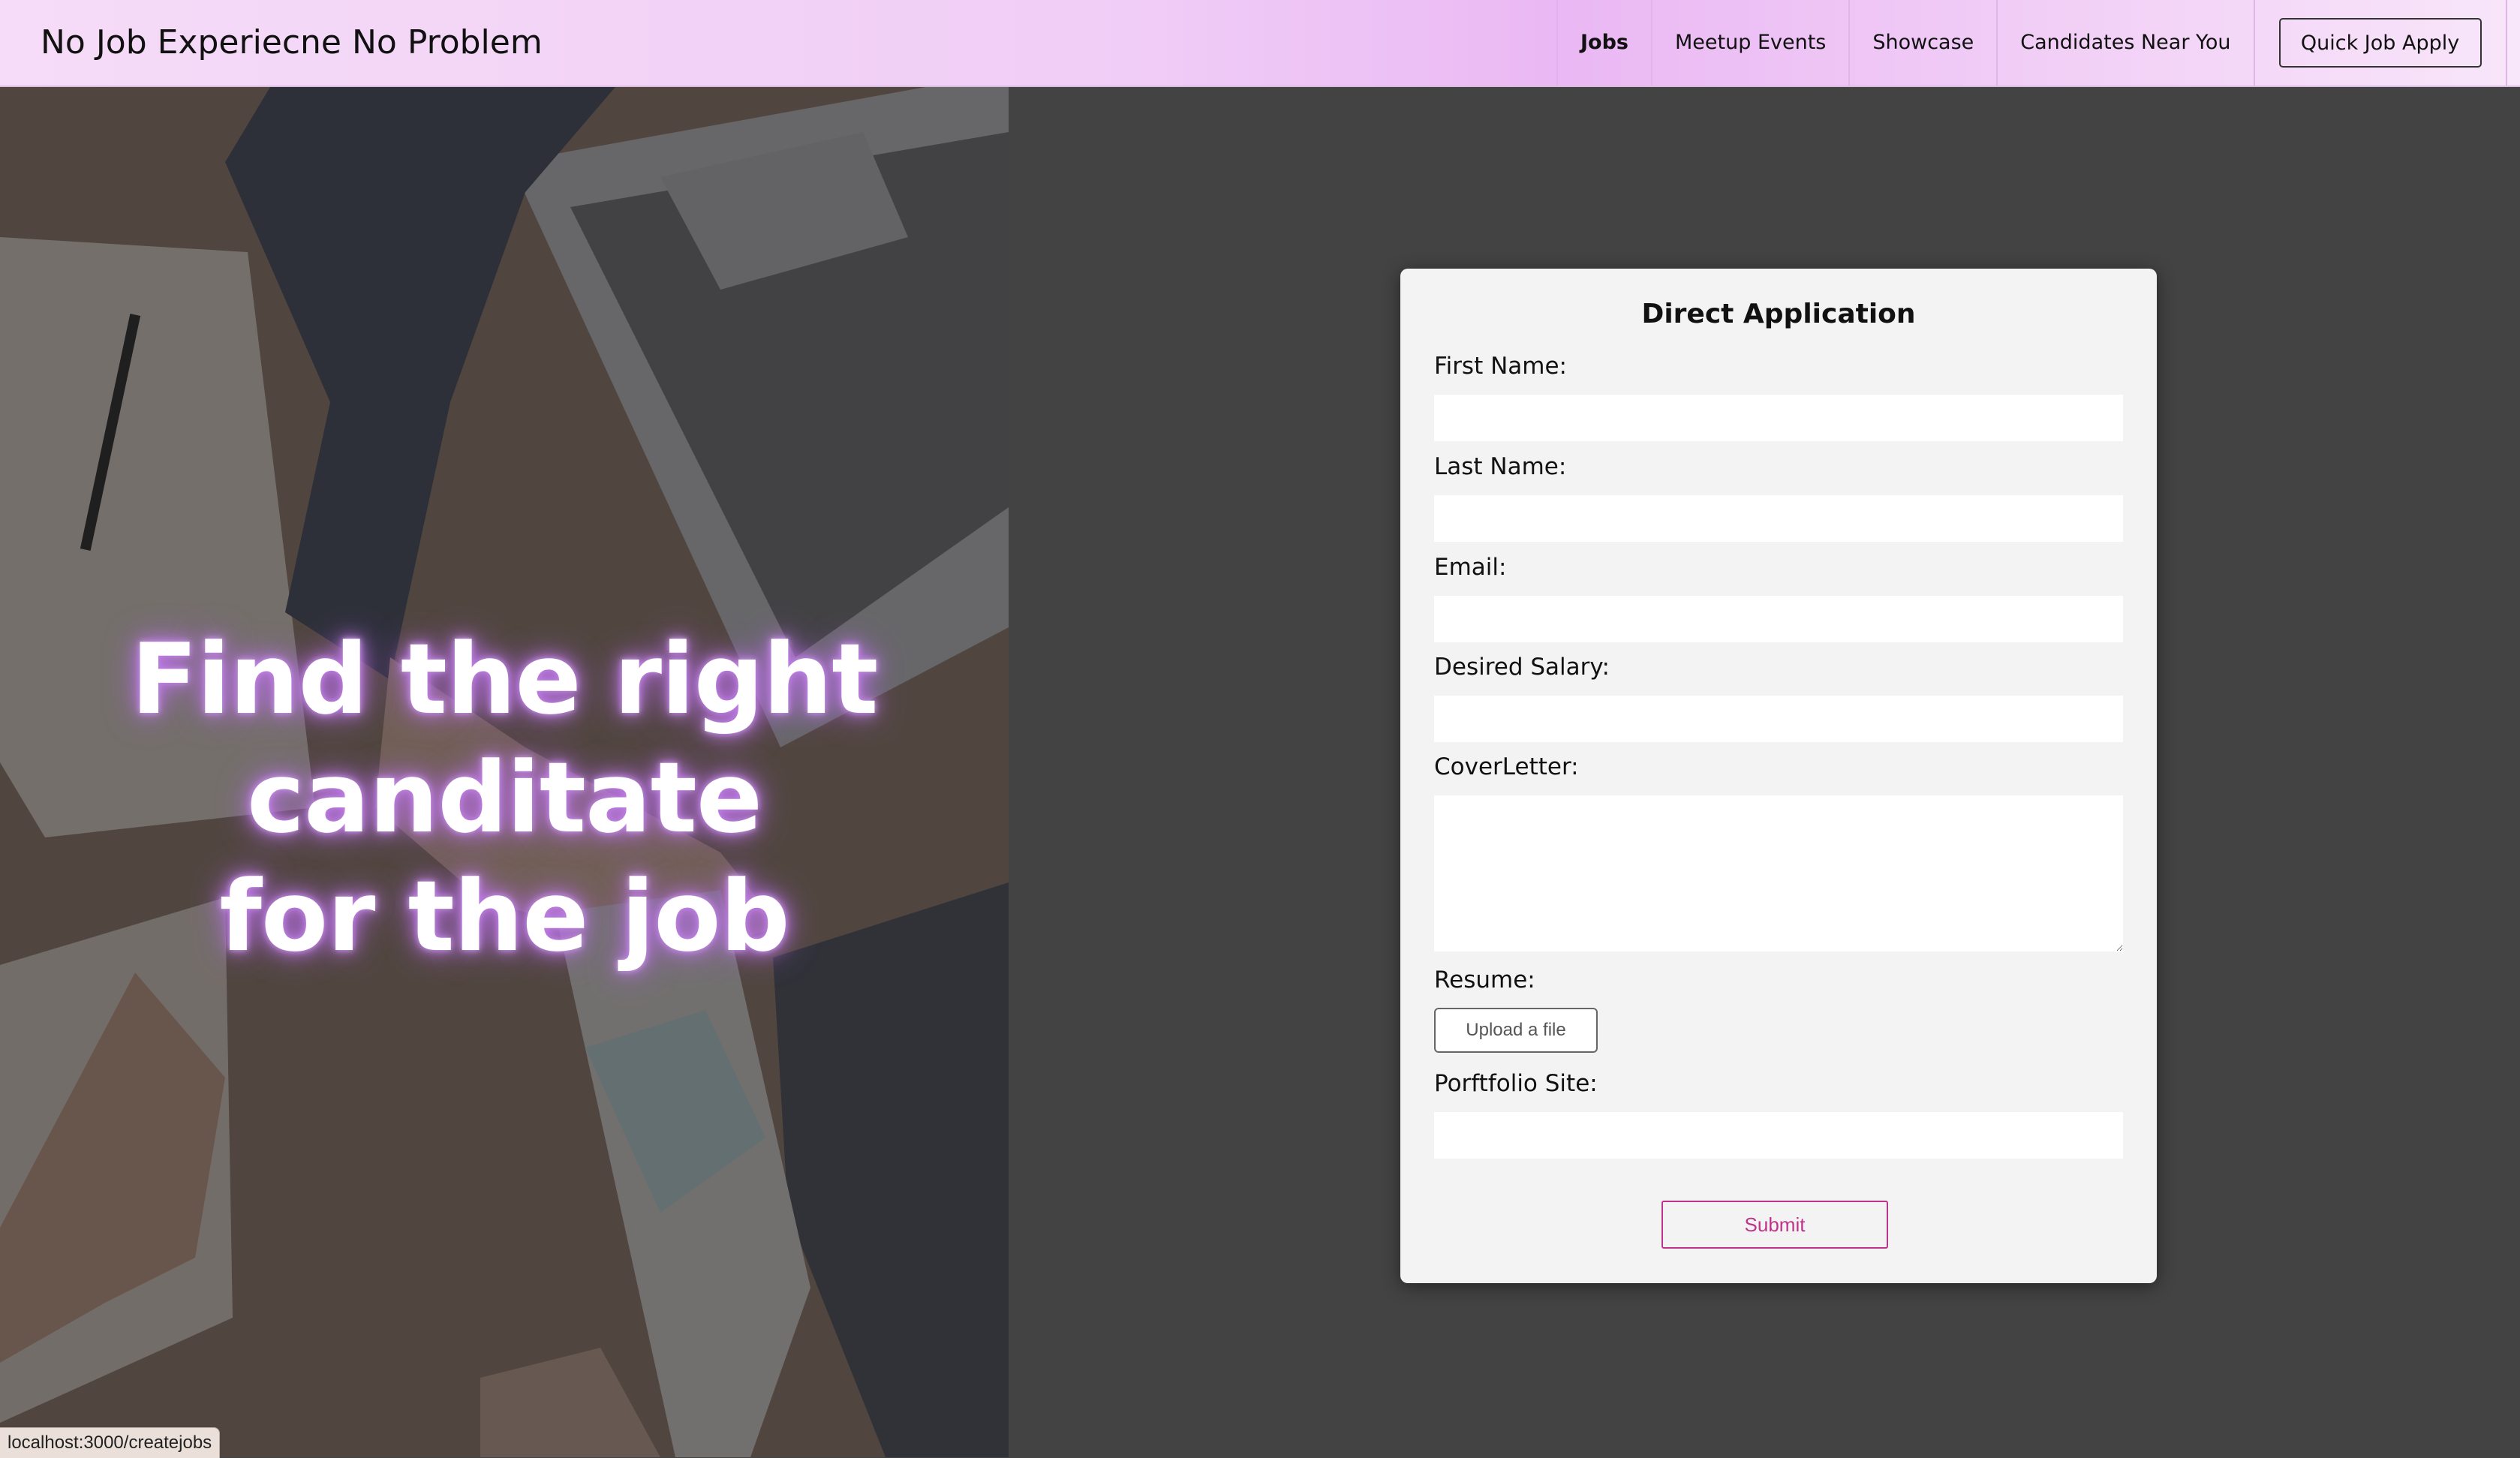  Describe the element at coordinates (1522, 667) in the screenshot. I see `desired-salary-label: Desired Salary:` at that location.